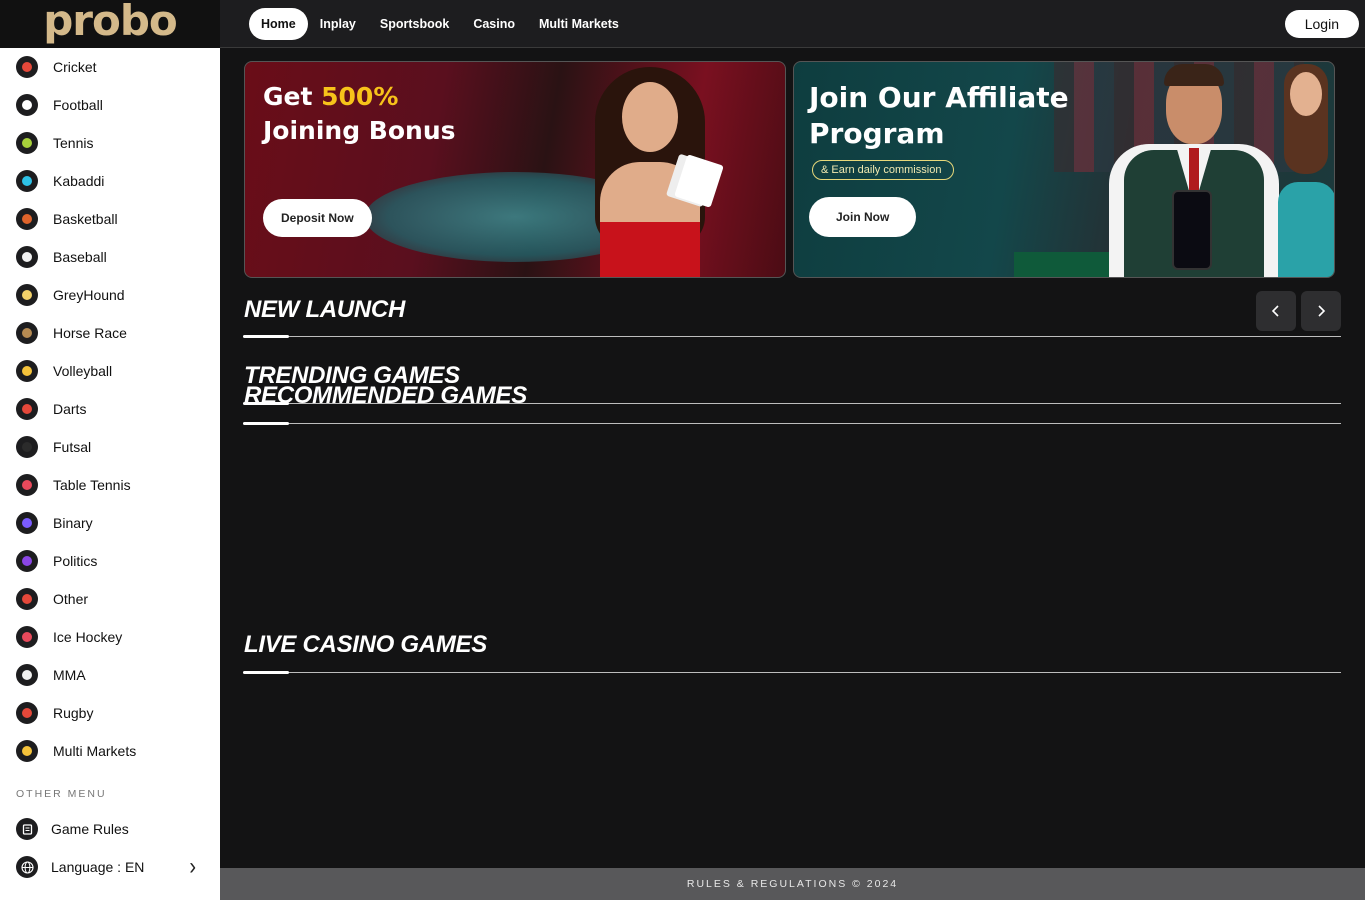 Image resolution: width=1365 pixels, height=900 pixels. Describe the element at coordinates (27, 447) in the screenshot. I see `futsal-icon` at that location.